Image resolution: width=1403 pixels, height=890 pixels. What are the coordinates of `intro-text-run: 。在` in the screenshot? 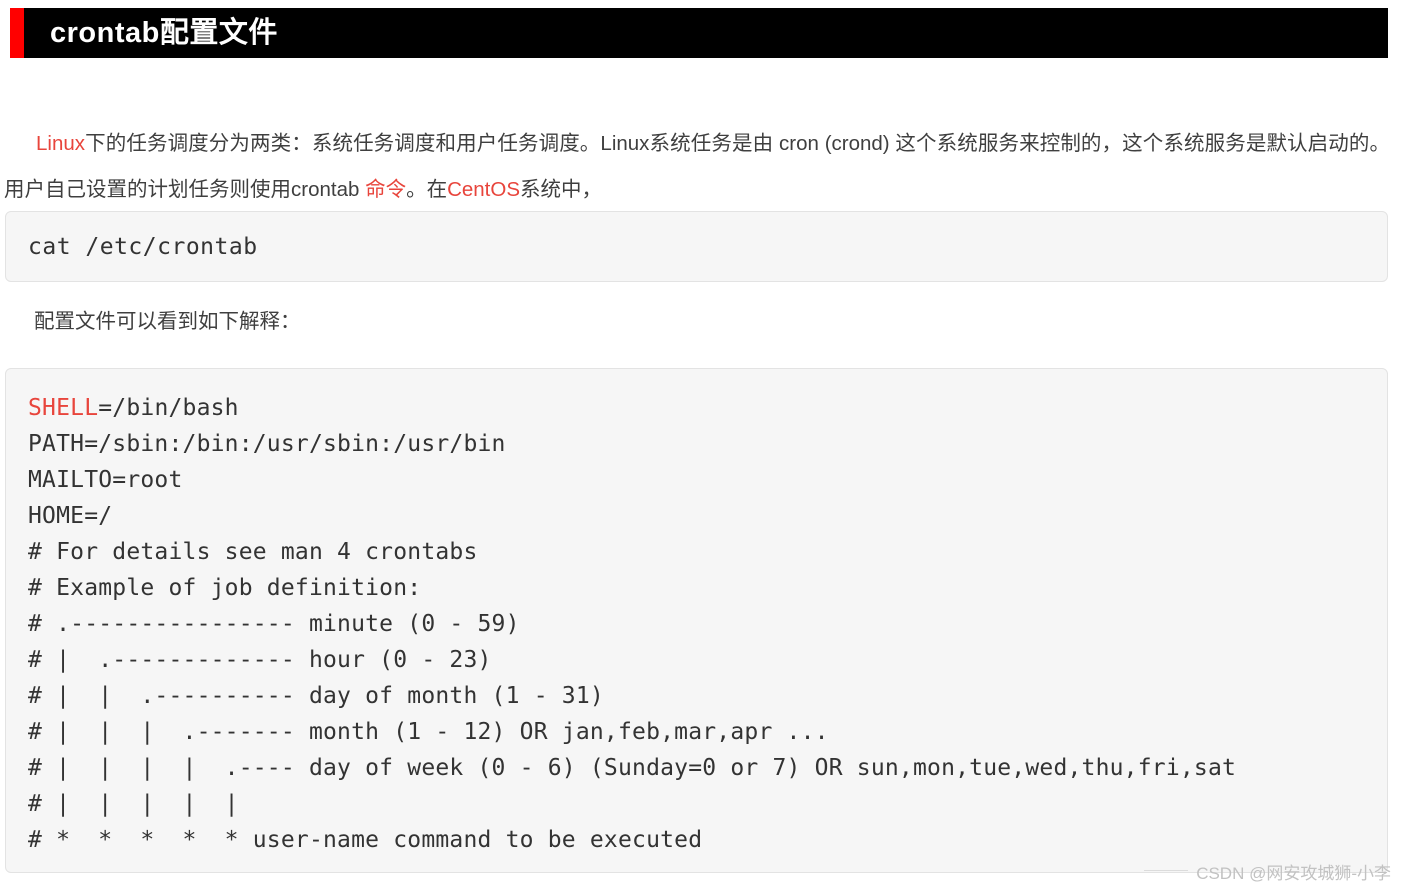 It's located at (427, 189).